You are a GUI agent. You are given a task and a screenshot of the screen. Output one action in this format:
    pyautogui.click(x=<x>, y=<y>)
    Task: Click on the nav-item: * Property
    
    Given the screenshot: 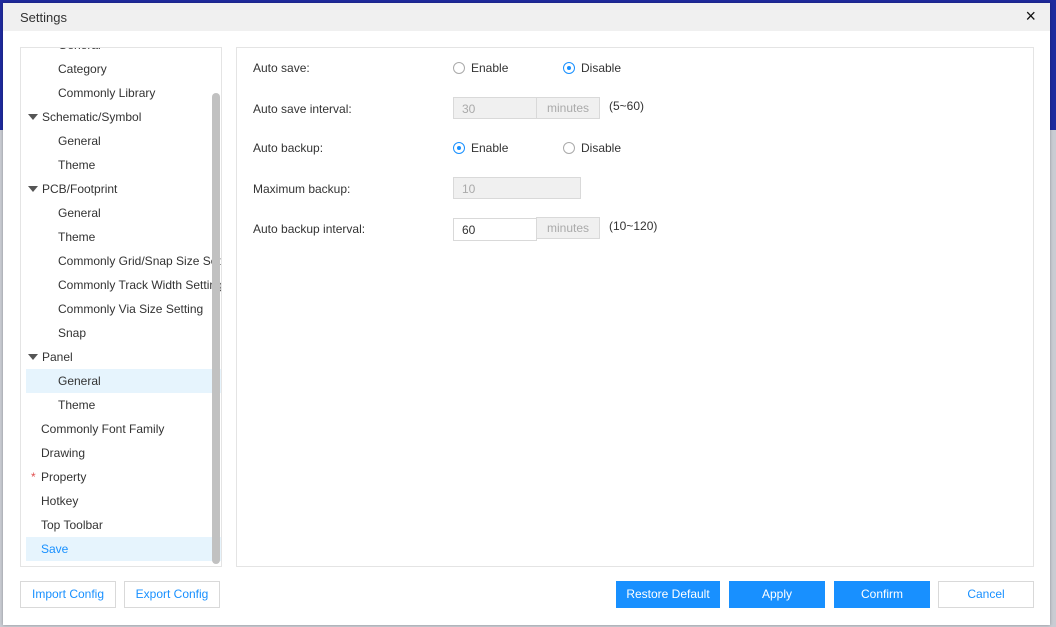 What is the action you would take?
    pyautogui.click(x=123, y=477)
    